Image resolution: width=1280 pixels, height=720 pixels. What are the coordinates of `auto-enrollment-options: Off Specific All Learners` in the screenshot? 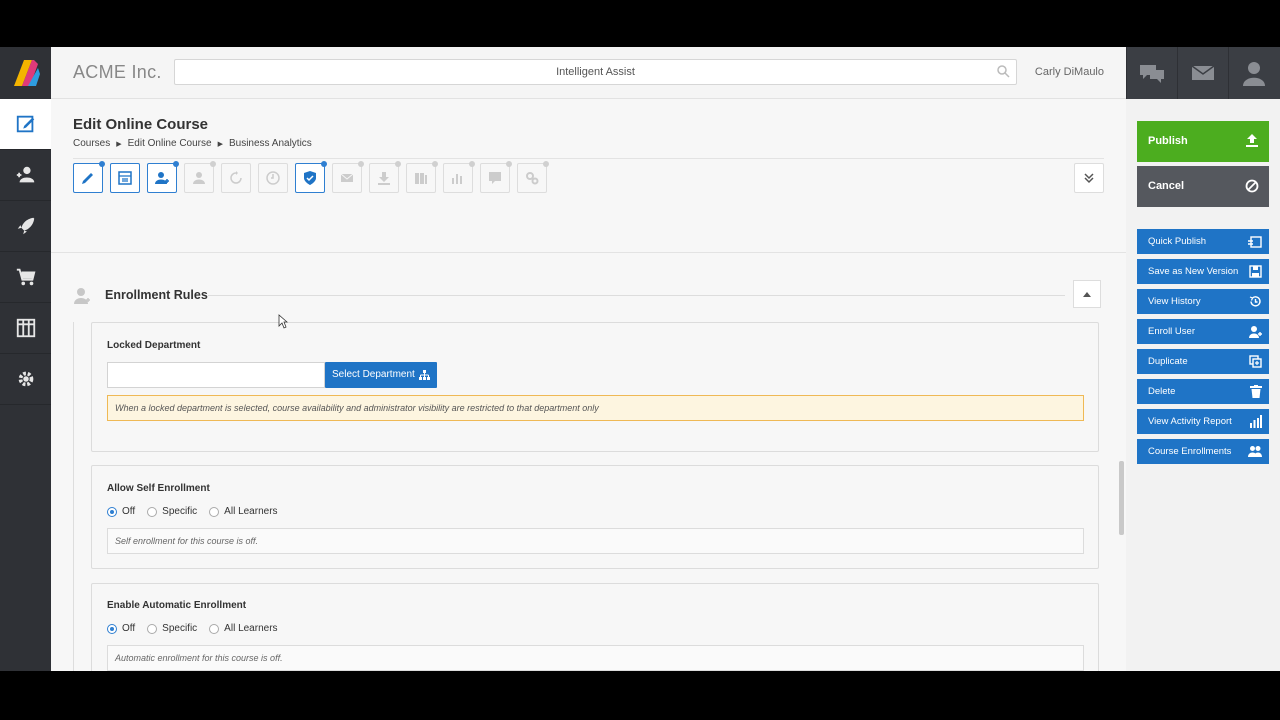 It's located at (192, 628).